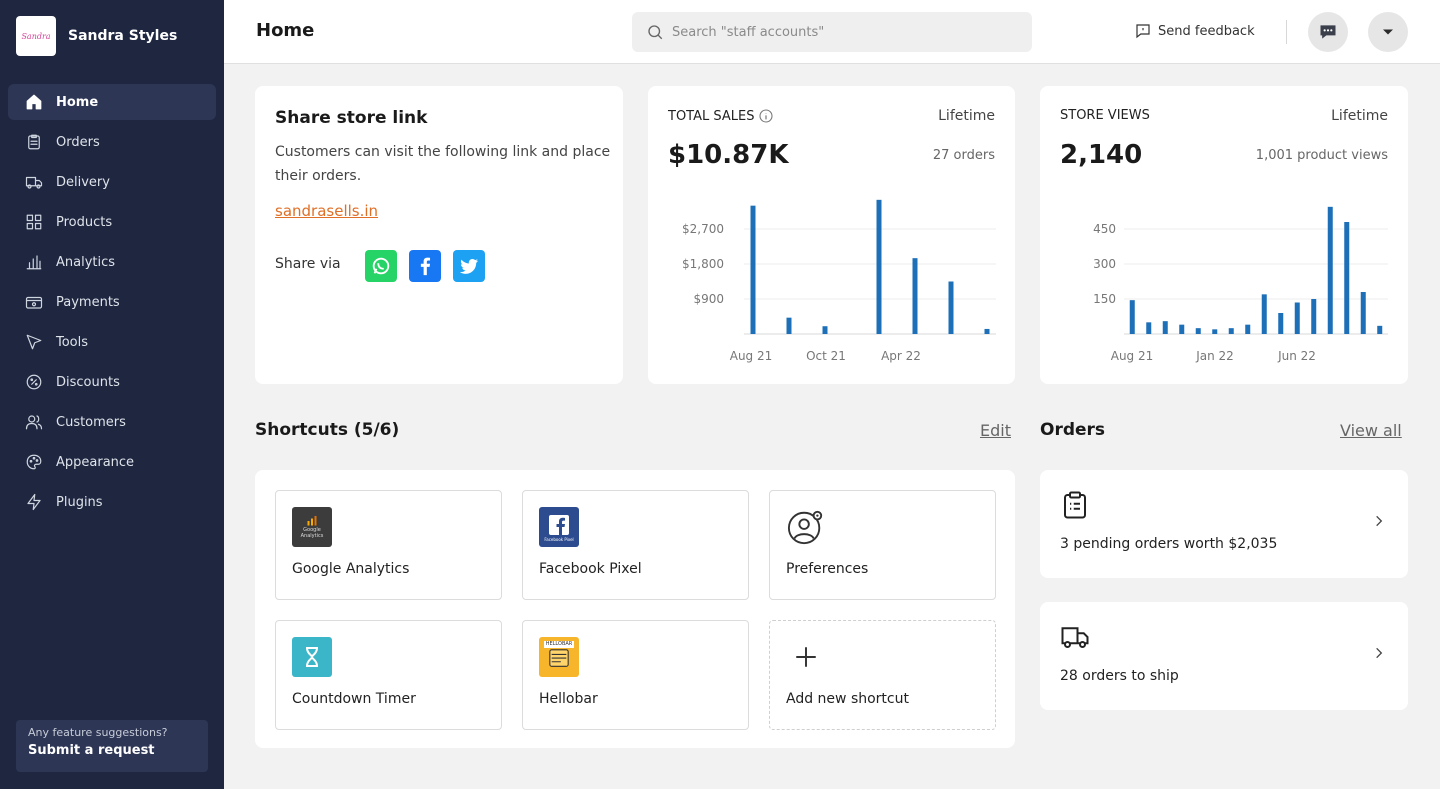  What do you see at coordinates (112, 302) in the screenshot?
I see `sidebar-item-payments: Payments` at bounding box center [112, 302].